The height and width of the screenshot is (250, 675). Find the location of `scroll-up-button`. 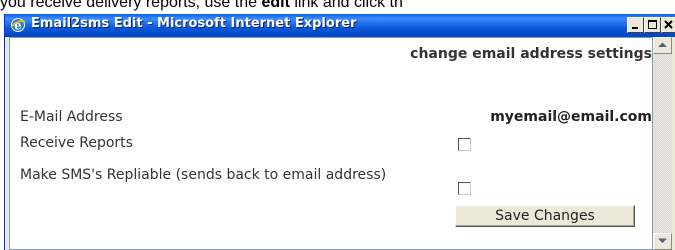

scroll-up-button is located at coordinates (662, 45).